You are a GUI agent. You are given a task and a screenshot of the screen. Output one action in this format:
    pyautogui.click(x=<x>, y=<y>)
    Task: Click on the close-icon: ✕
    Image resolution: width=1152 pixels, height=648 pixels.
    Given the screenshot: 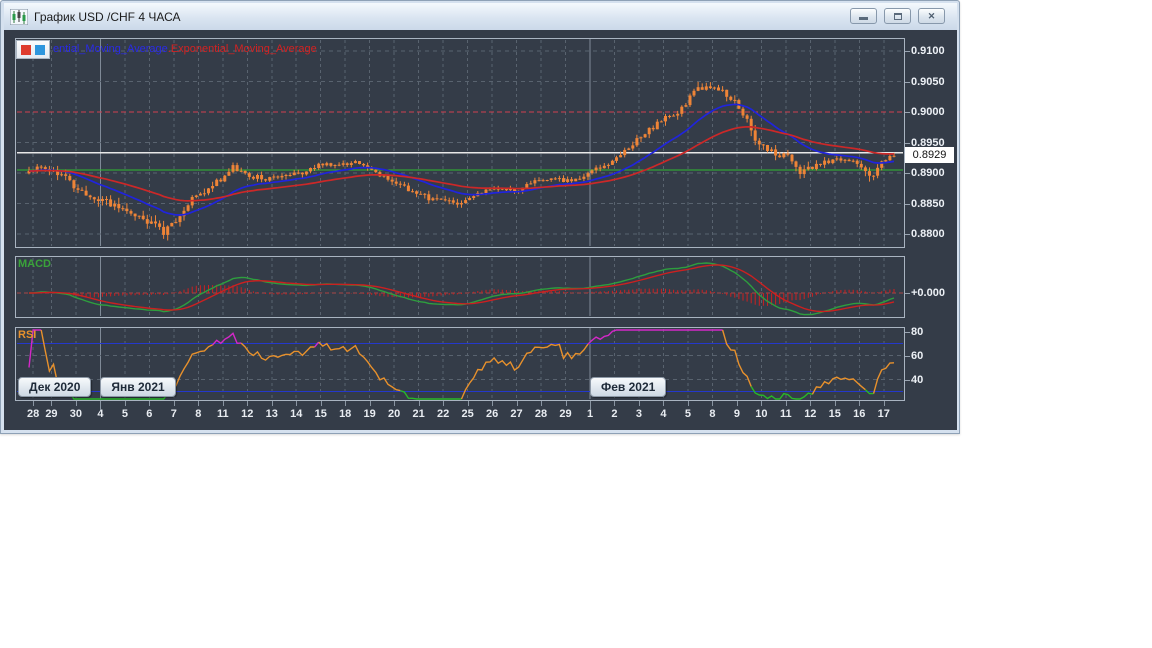 What is the action you would take?
    pyautogui.click(x=931, y=15)
    